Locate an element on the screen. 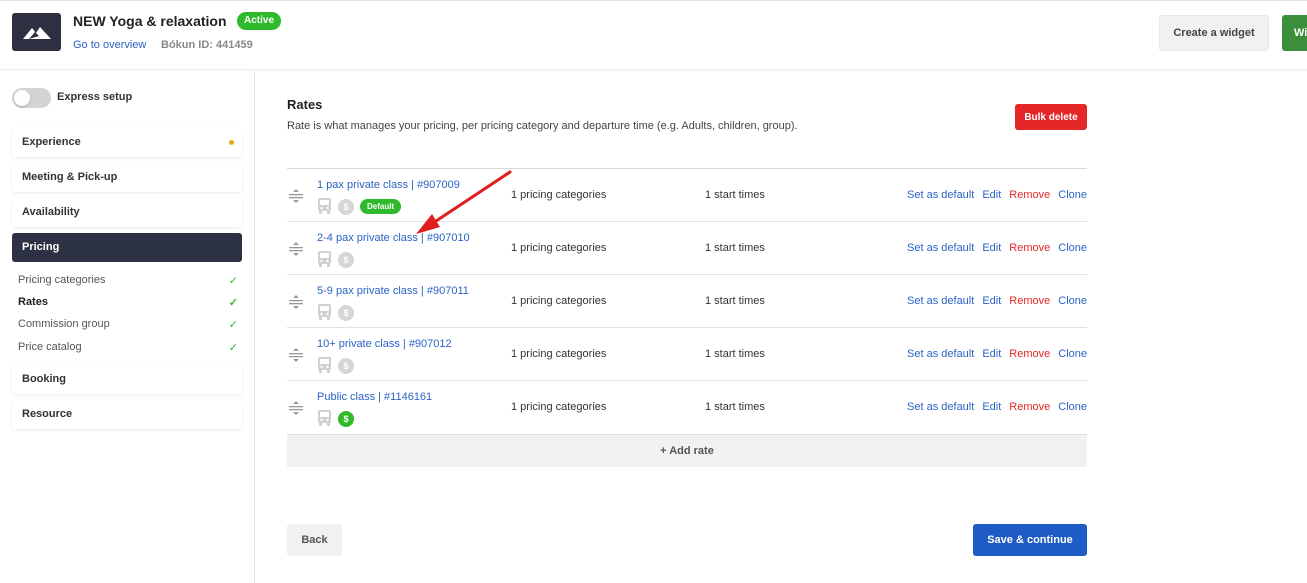 This screenshot has height=583, width=1307. rate-name-link: Public class | #1146161 is located at coordinates (374, 397).